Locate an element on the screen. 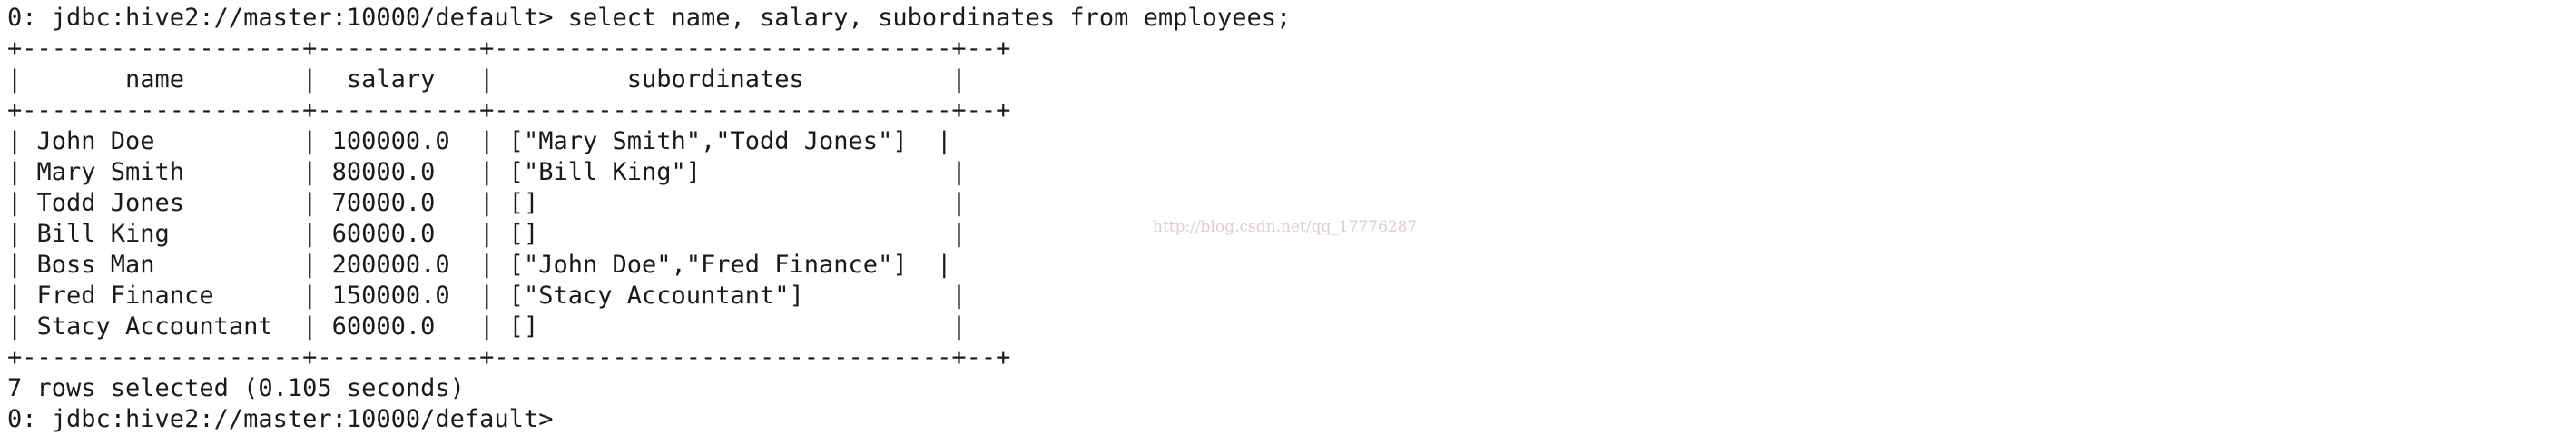  command-prompt: 0: jdbc:hive2://master:10000/default> is located at coordinates (649, 419).